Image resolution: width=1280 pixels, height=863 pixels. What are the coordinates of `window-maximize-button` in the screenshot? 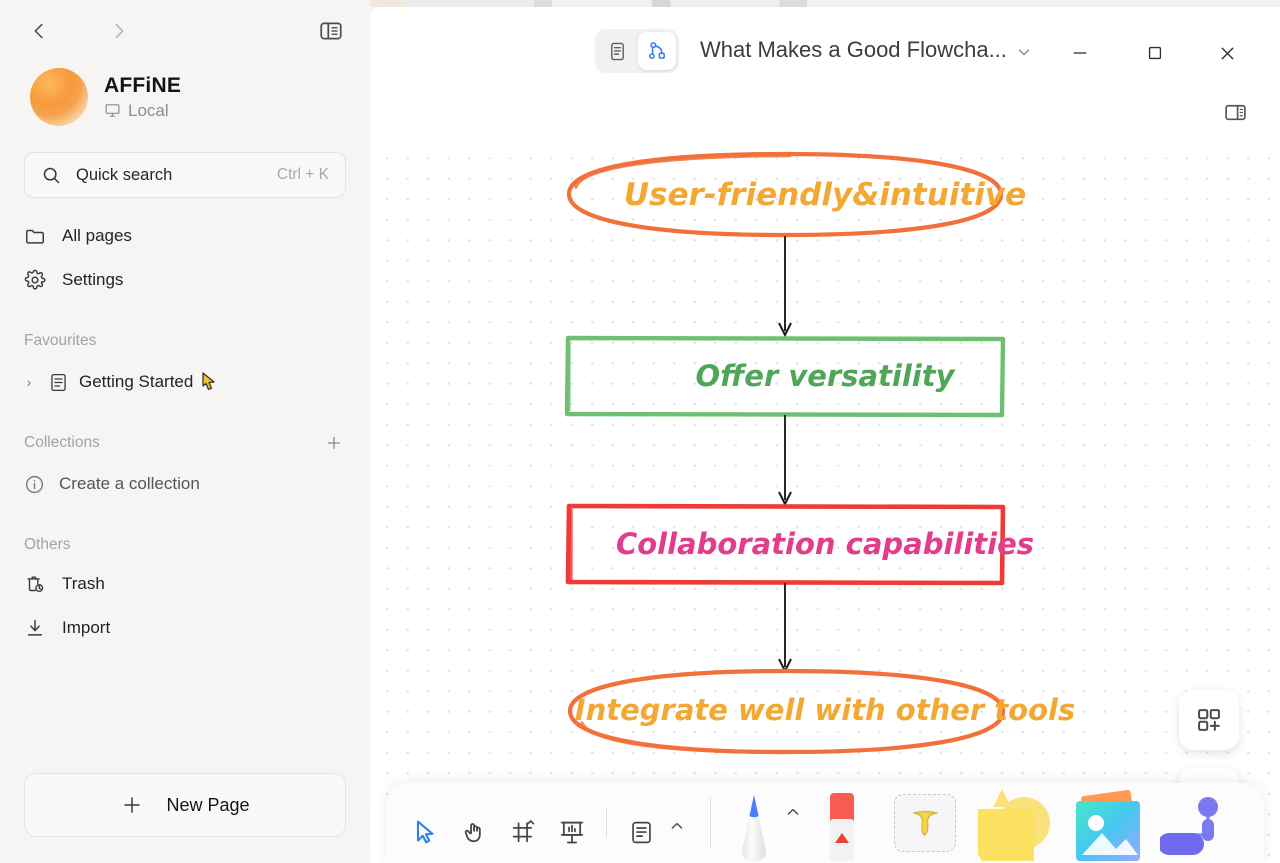 It's located at (1155, 53).